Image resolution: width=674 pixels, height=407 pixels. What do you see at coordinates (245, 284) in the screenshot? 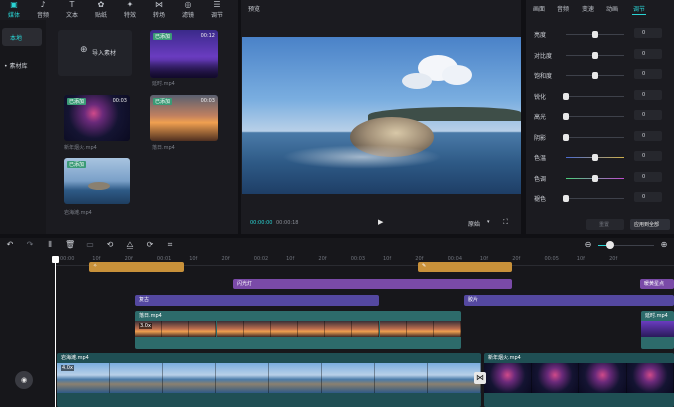
I see `effect-clip-label: 闪光灯` at bounding box center [245, 284].